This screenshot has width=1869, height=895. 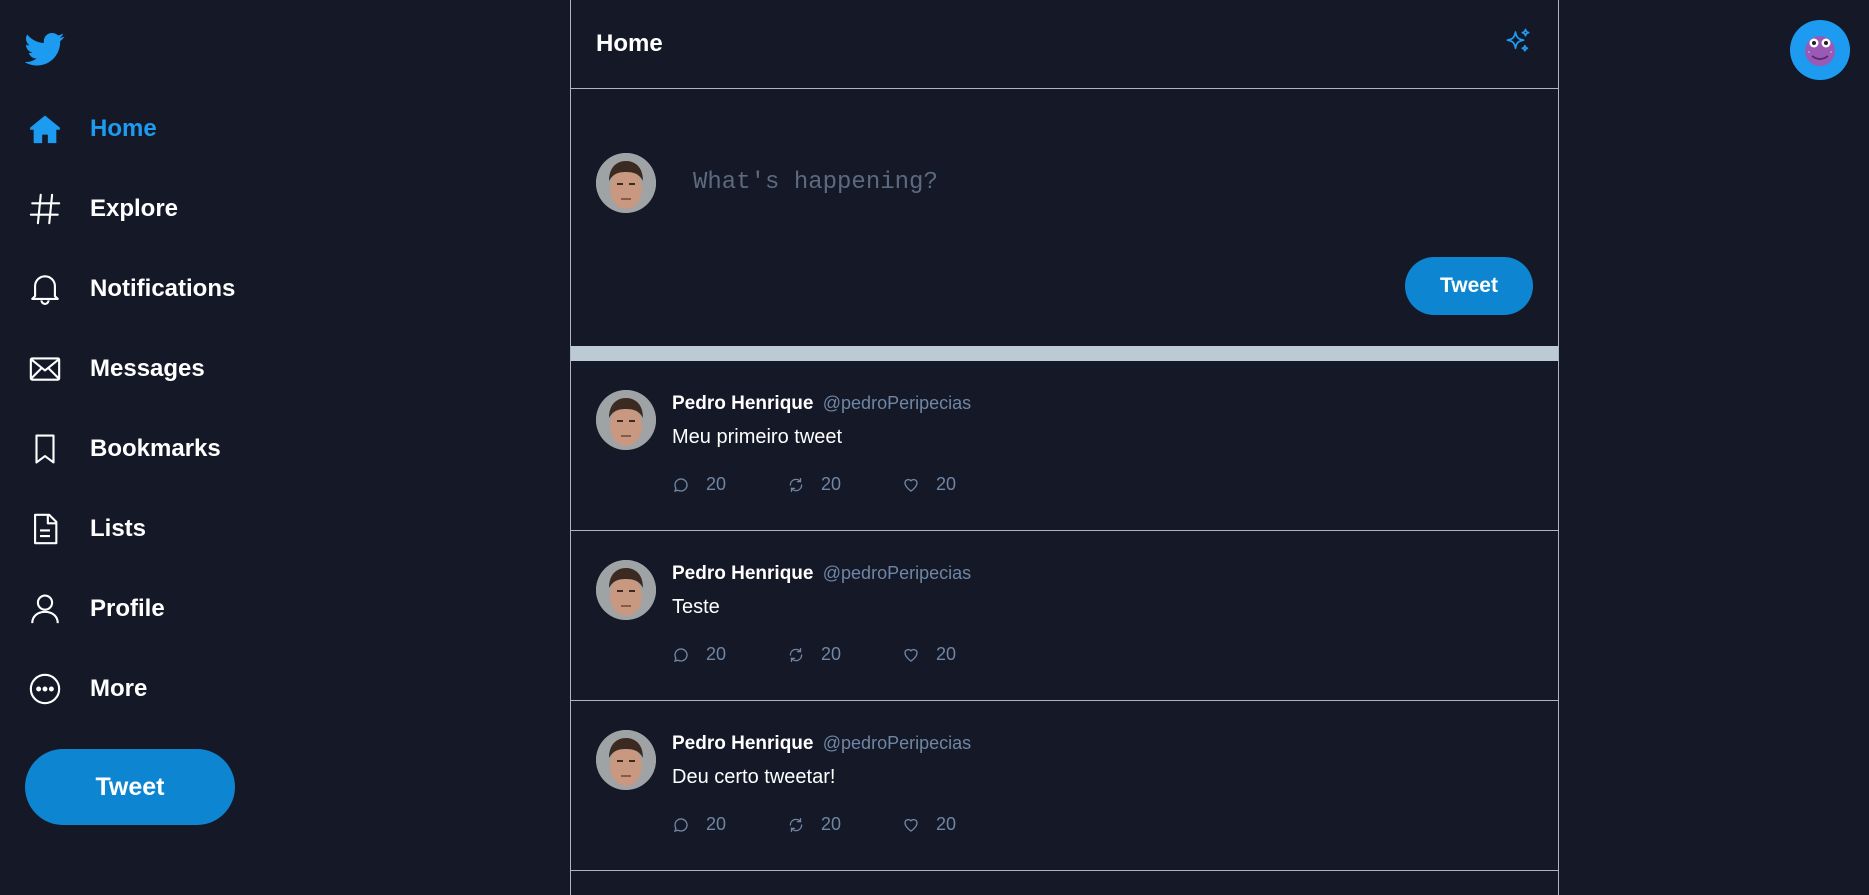 I want to click on cookie-monster-icon, so click(x=1820, y=51).